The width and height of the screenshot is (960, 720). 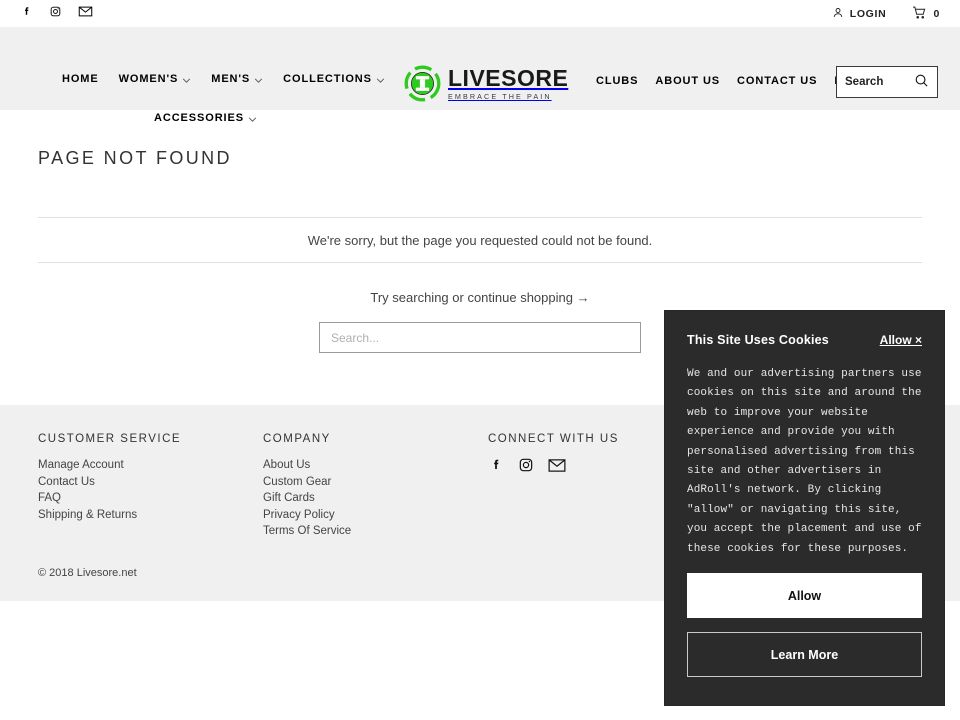 I want to click on logo-text-block: LIVESORE EMBRACE THE PAIN, so click(x=508, y=82).